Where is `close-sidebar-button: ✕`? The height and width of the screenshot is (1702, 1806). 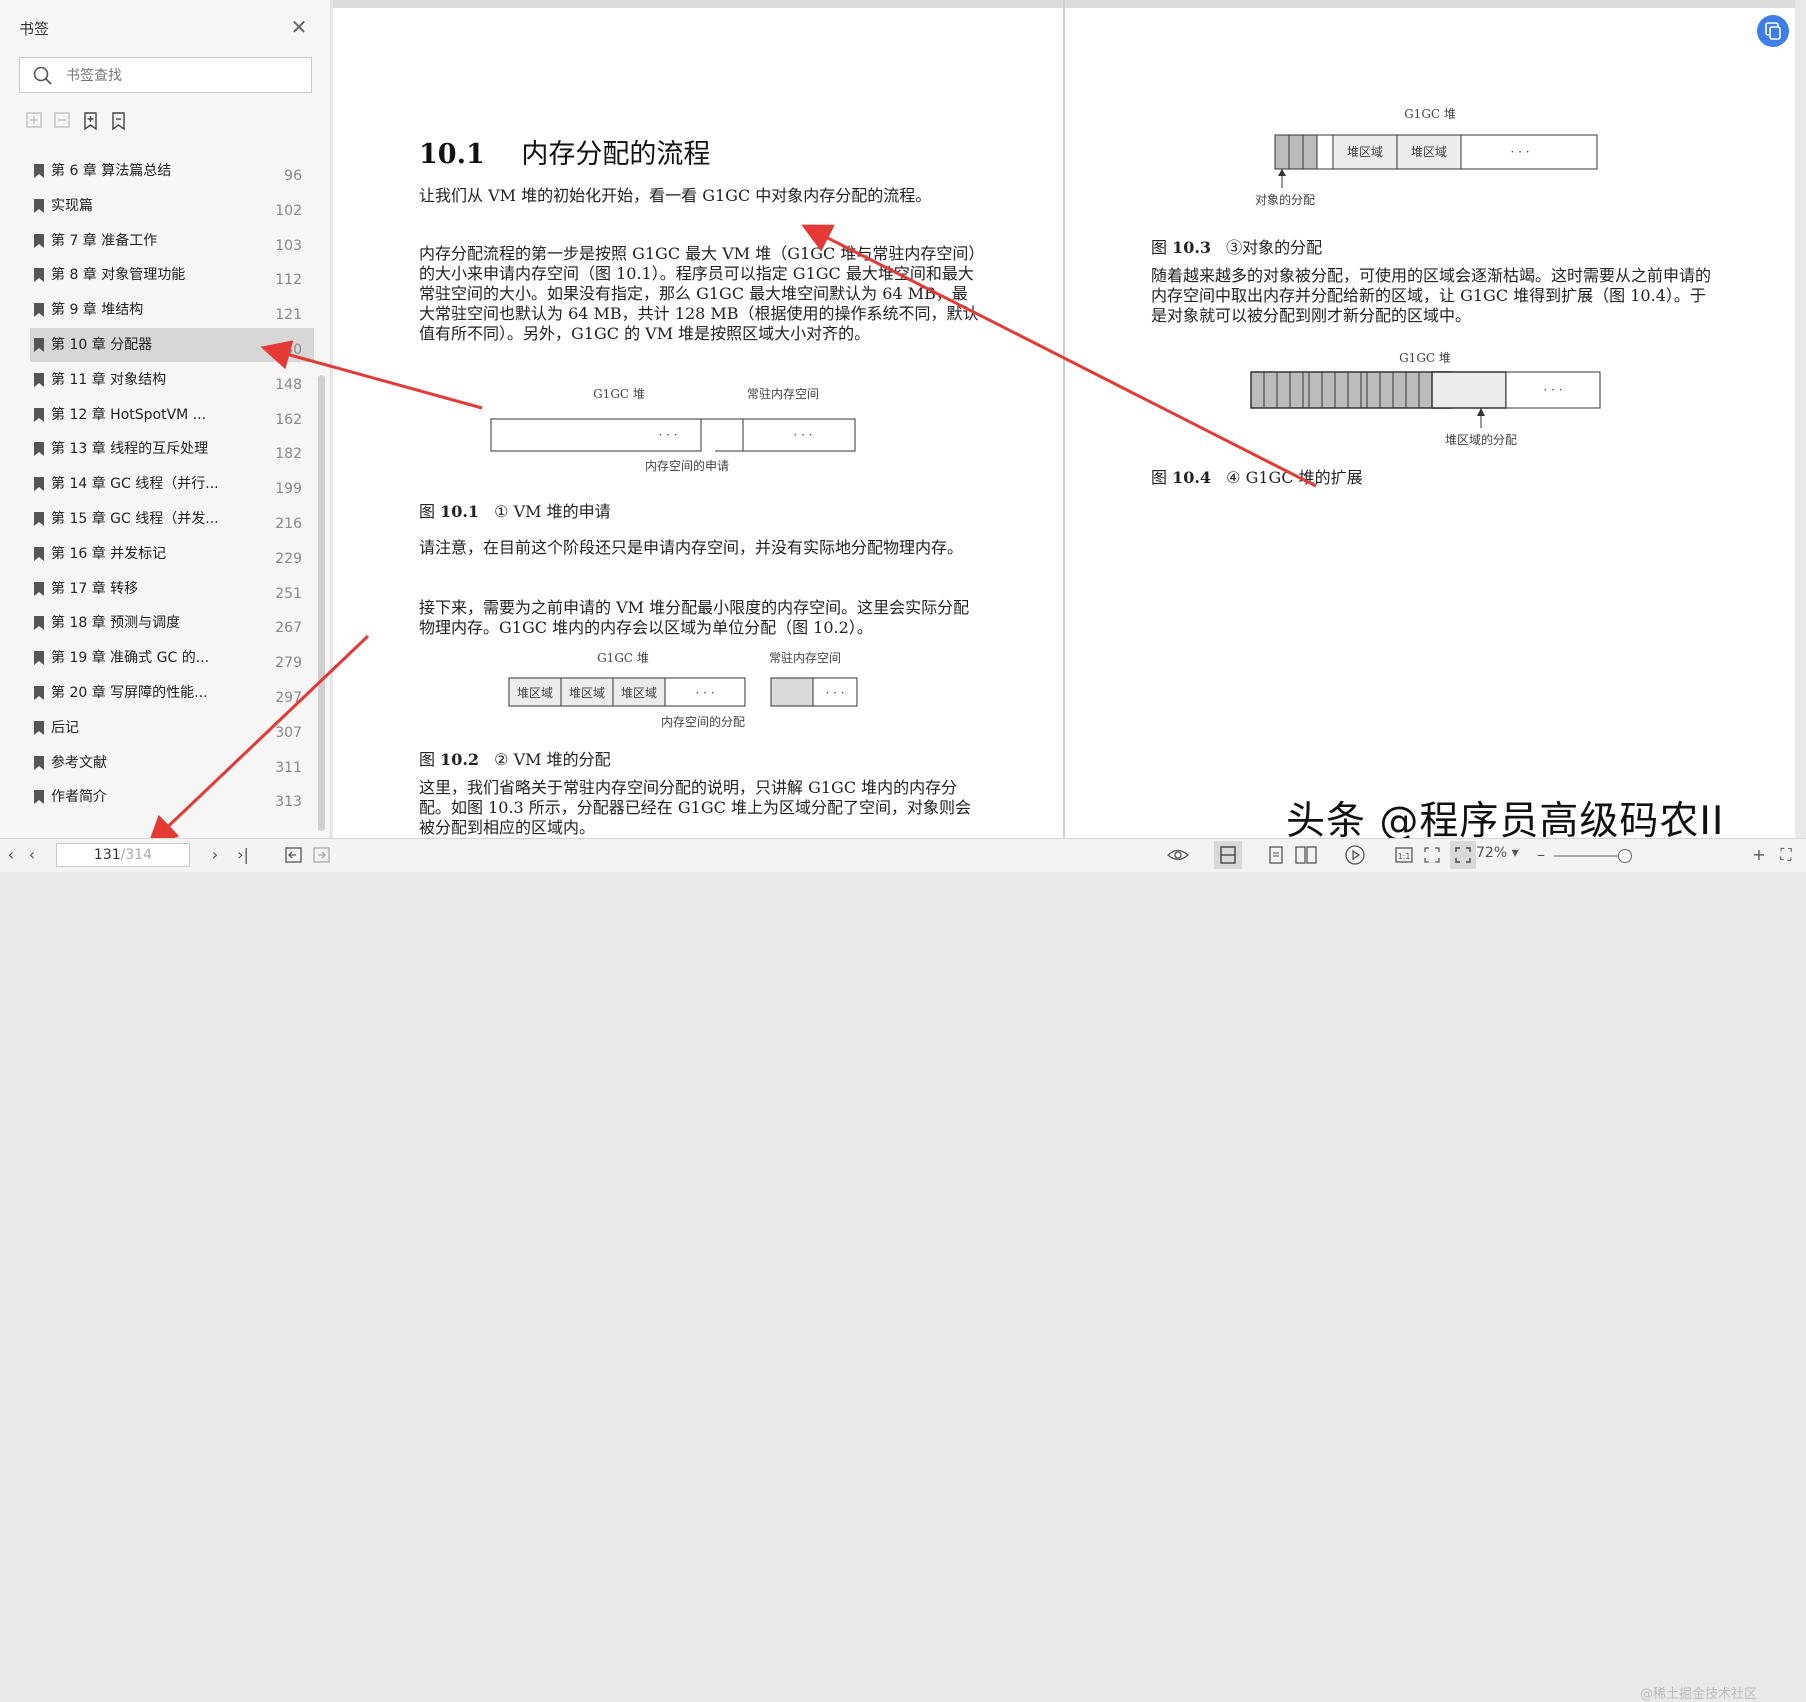
close-sidebar-button: ✕ is located at coordinates (299, 27).